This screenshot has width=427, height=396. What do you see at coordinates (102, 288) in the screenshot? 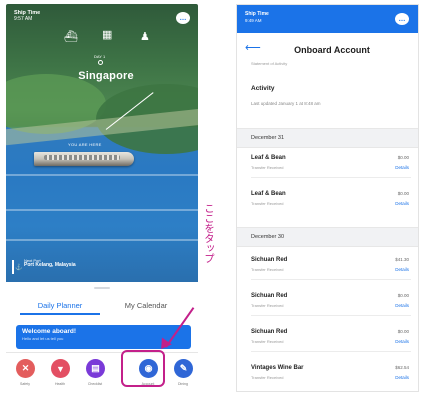
I see `drag-handle` at bounding box center [102, 288].